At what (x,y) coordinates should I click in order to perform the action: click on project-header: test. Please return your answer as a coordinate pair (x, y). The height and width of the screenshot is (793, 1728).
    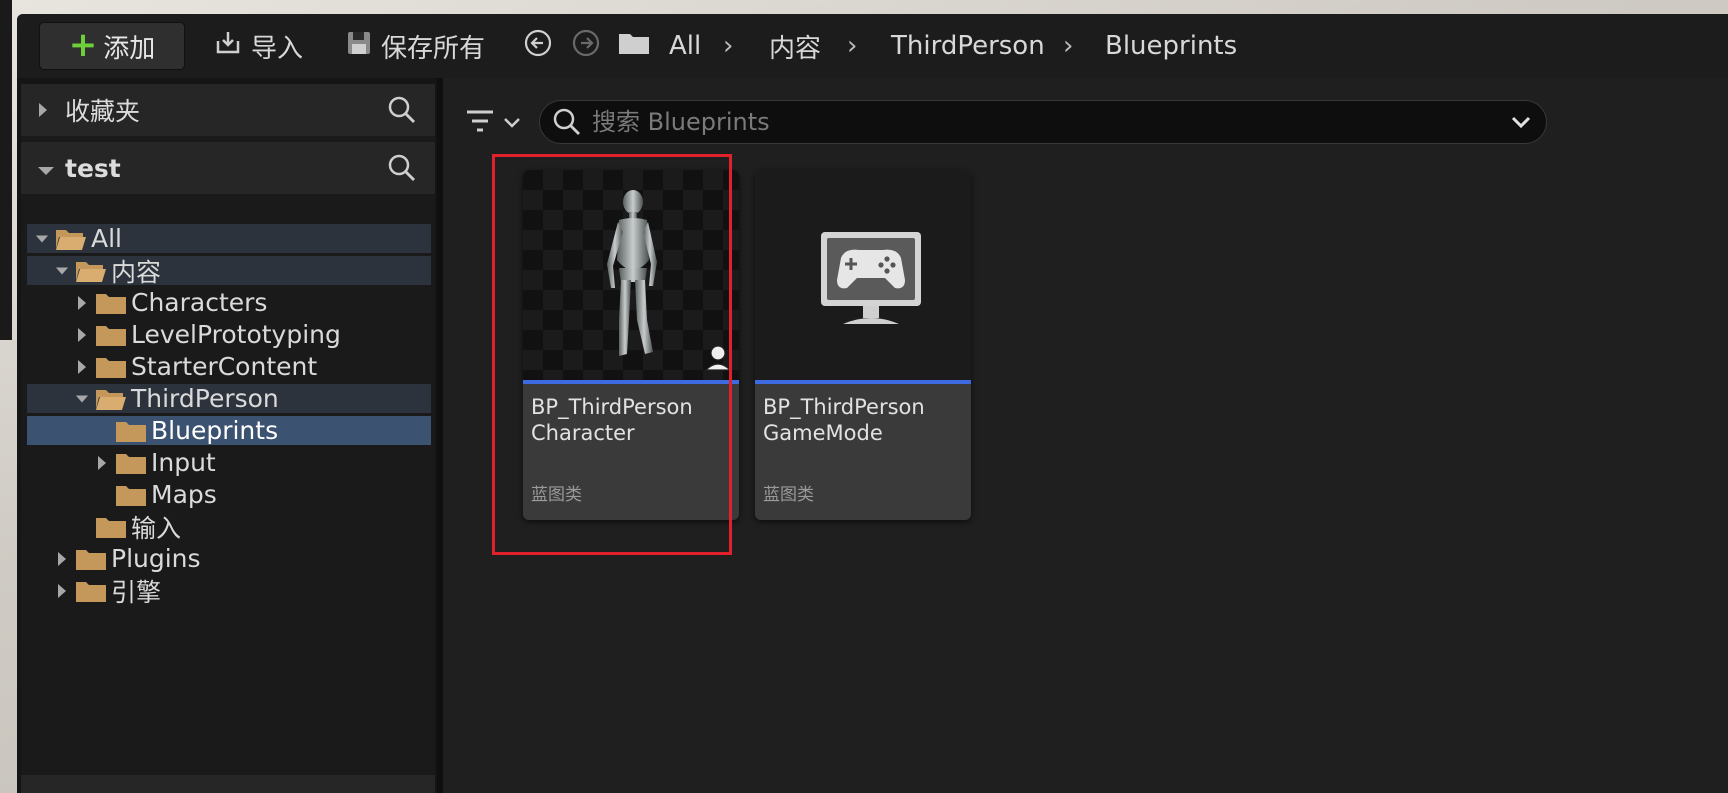
    Looking at the image, I should click on (228, 168).